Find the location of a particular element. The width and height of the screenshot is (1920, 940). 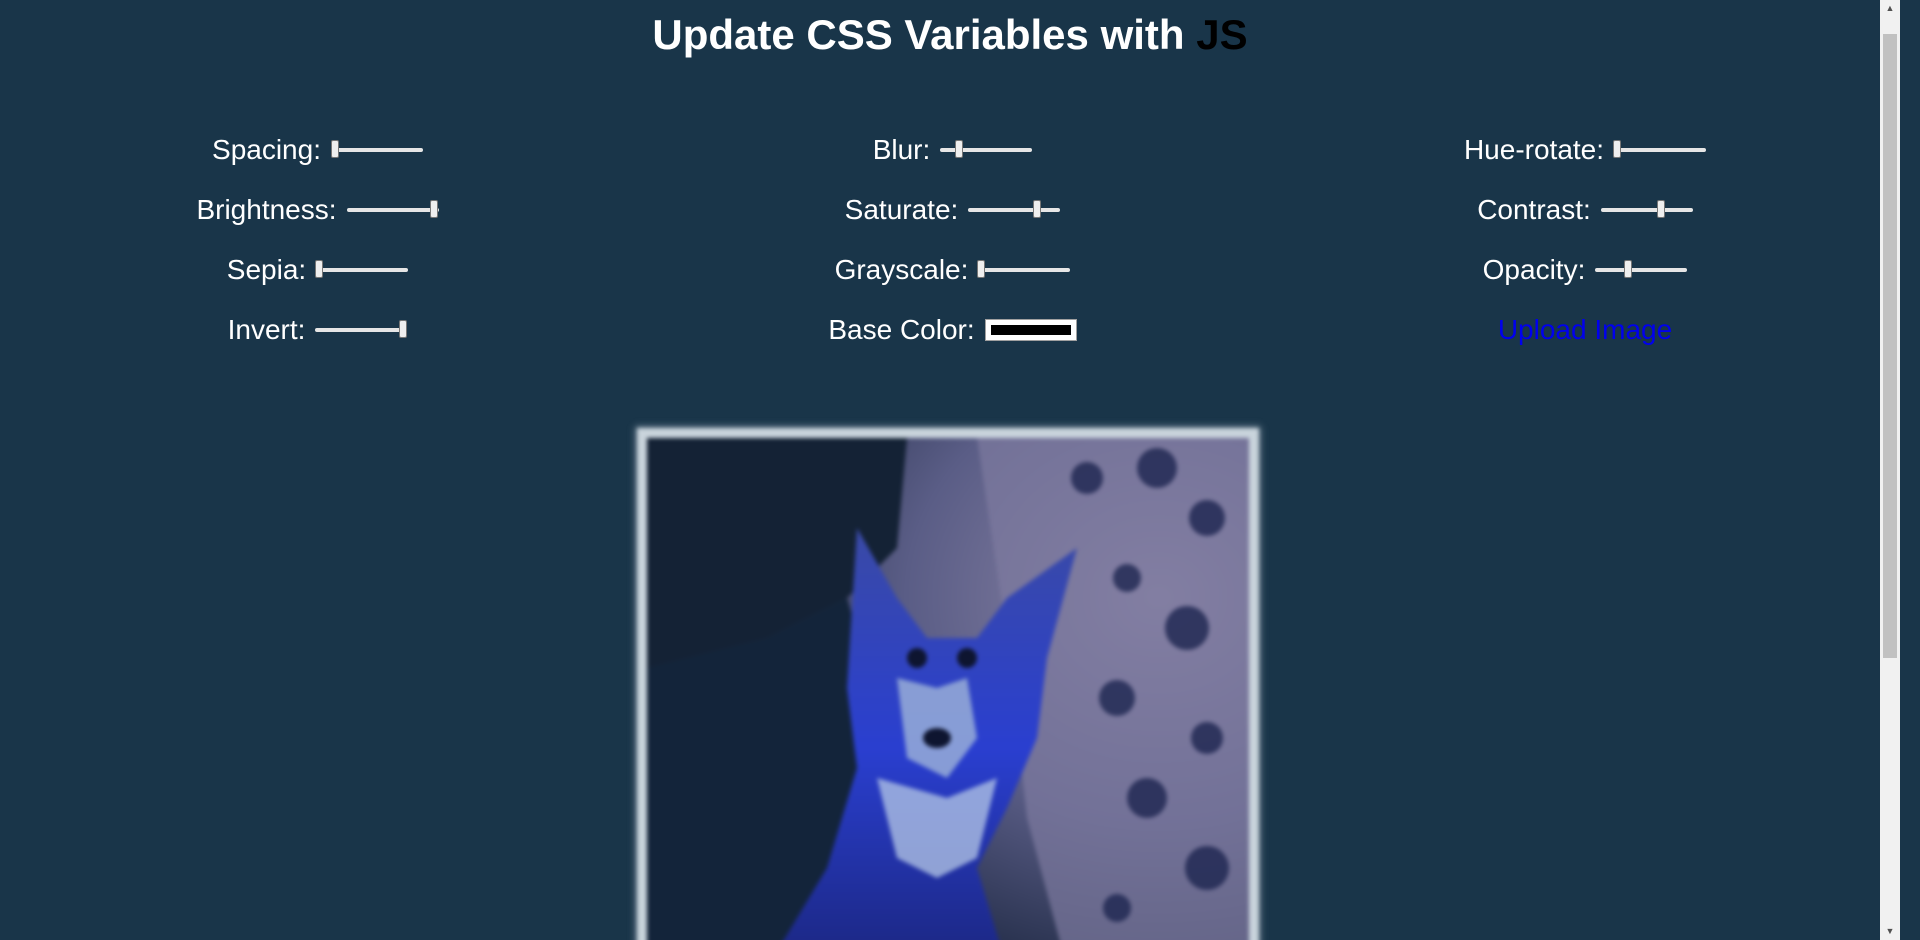

contrast-slider is located at coordinates (1646, 210).